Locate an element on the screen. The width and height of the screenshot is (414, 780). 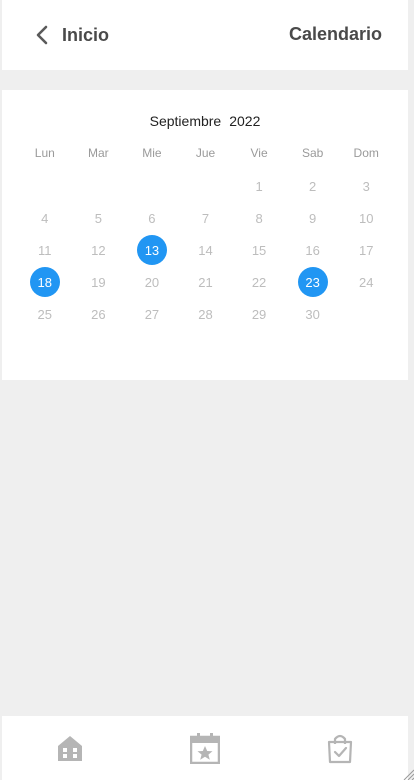
back-label: Inicio is located at coordinates (86, 34).